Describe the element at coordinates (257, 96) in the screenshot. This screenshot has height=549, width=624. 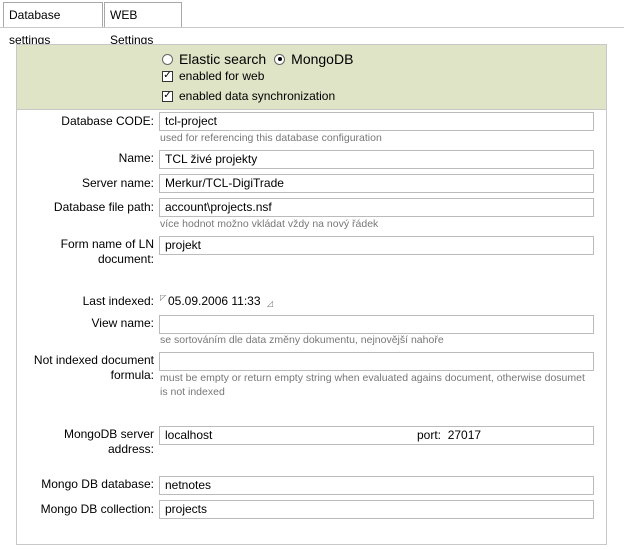
I see `enabled-sync-label: enabled data synchronization` at that location.